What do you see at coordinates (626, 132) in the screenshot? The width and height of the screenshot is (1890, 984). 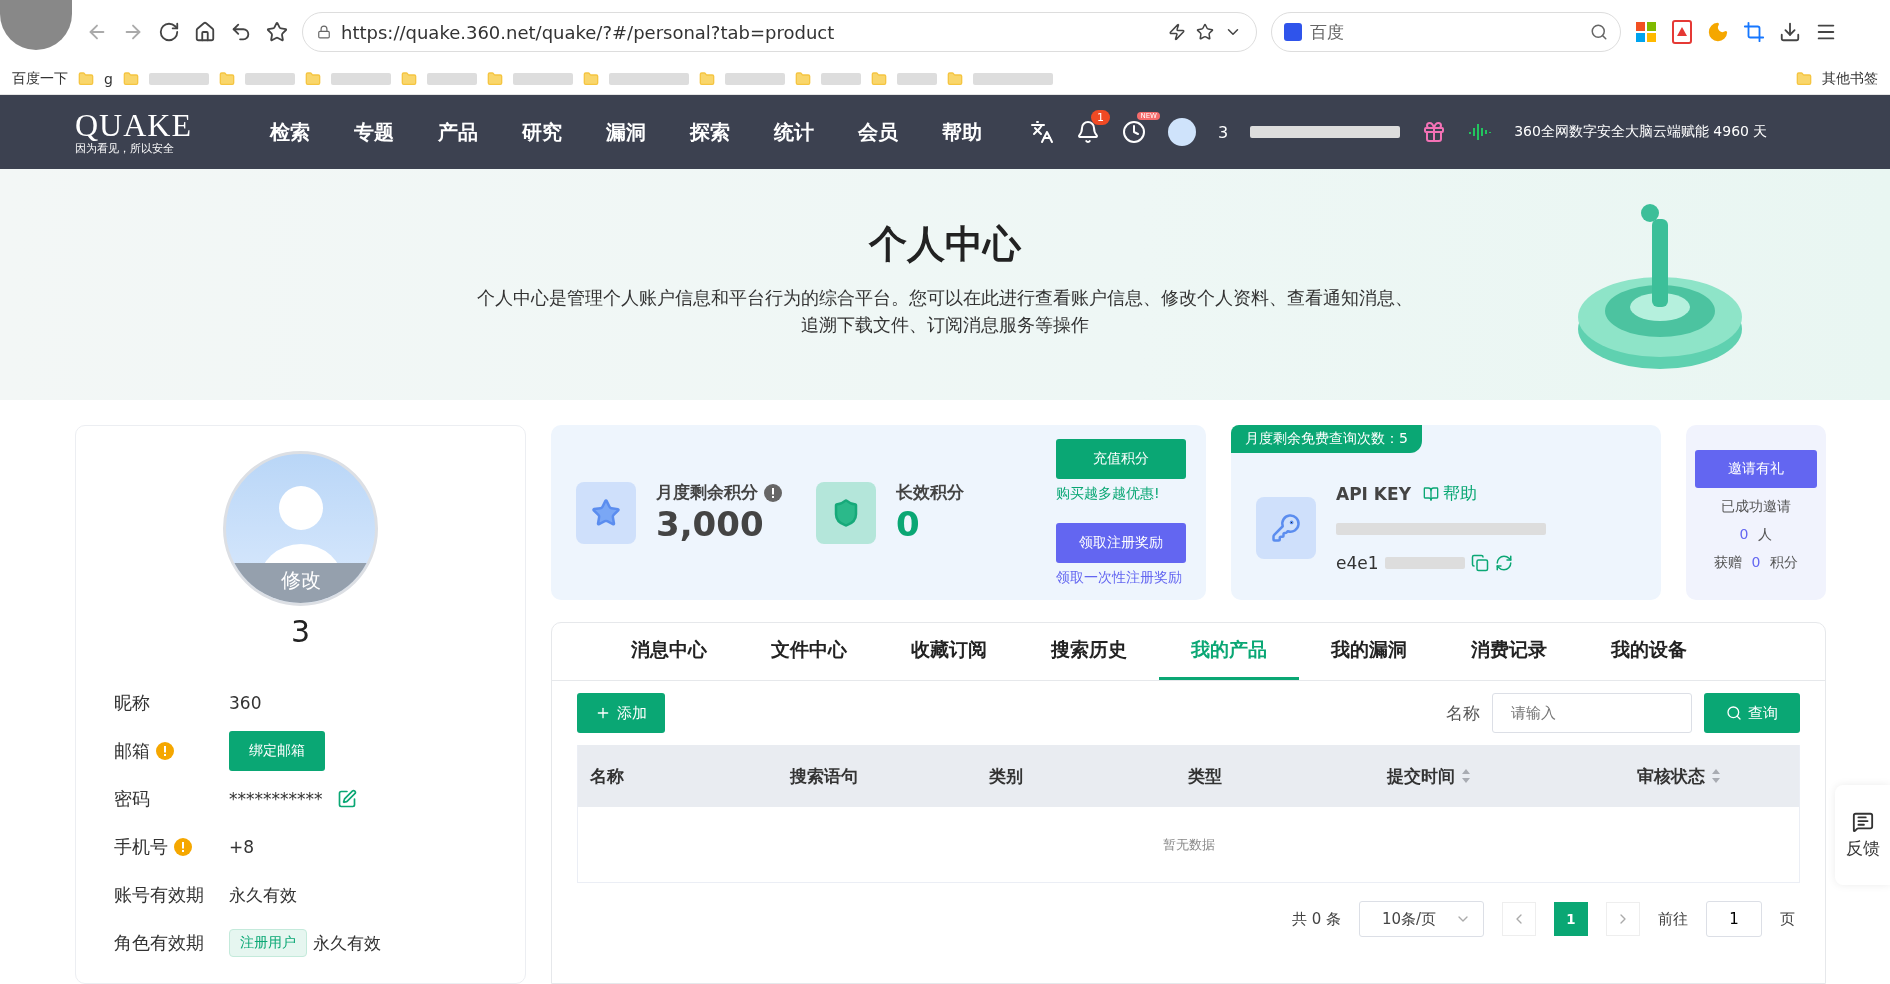 I see `nav-item: 漏洞` at bounding box center [626, 132].